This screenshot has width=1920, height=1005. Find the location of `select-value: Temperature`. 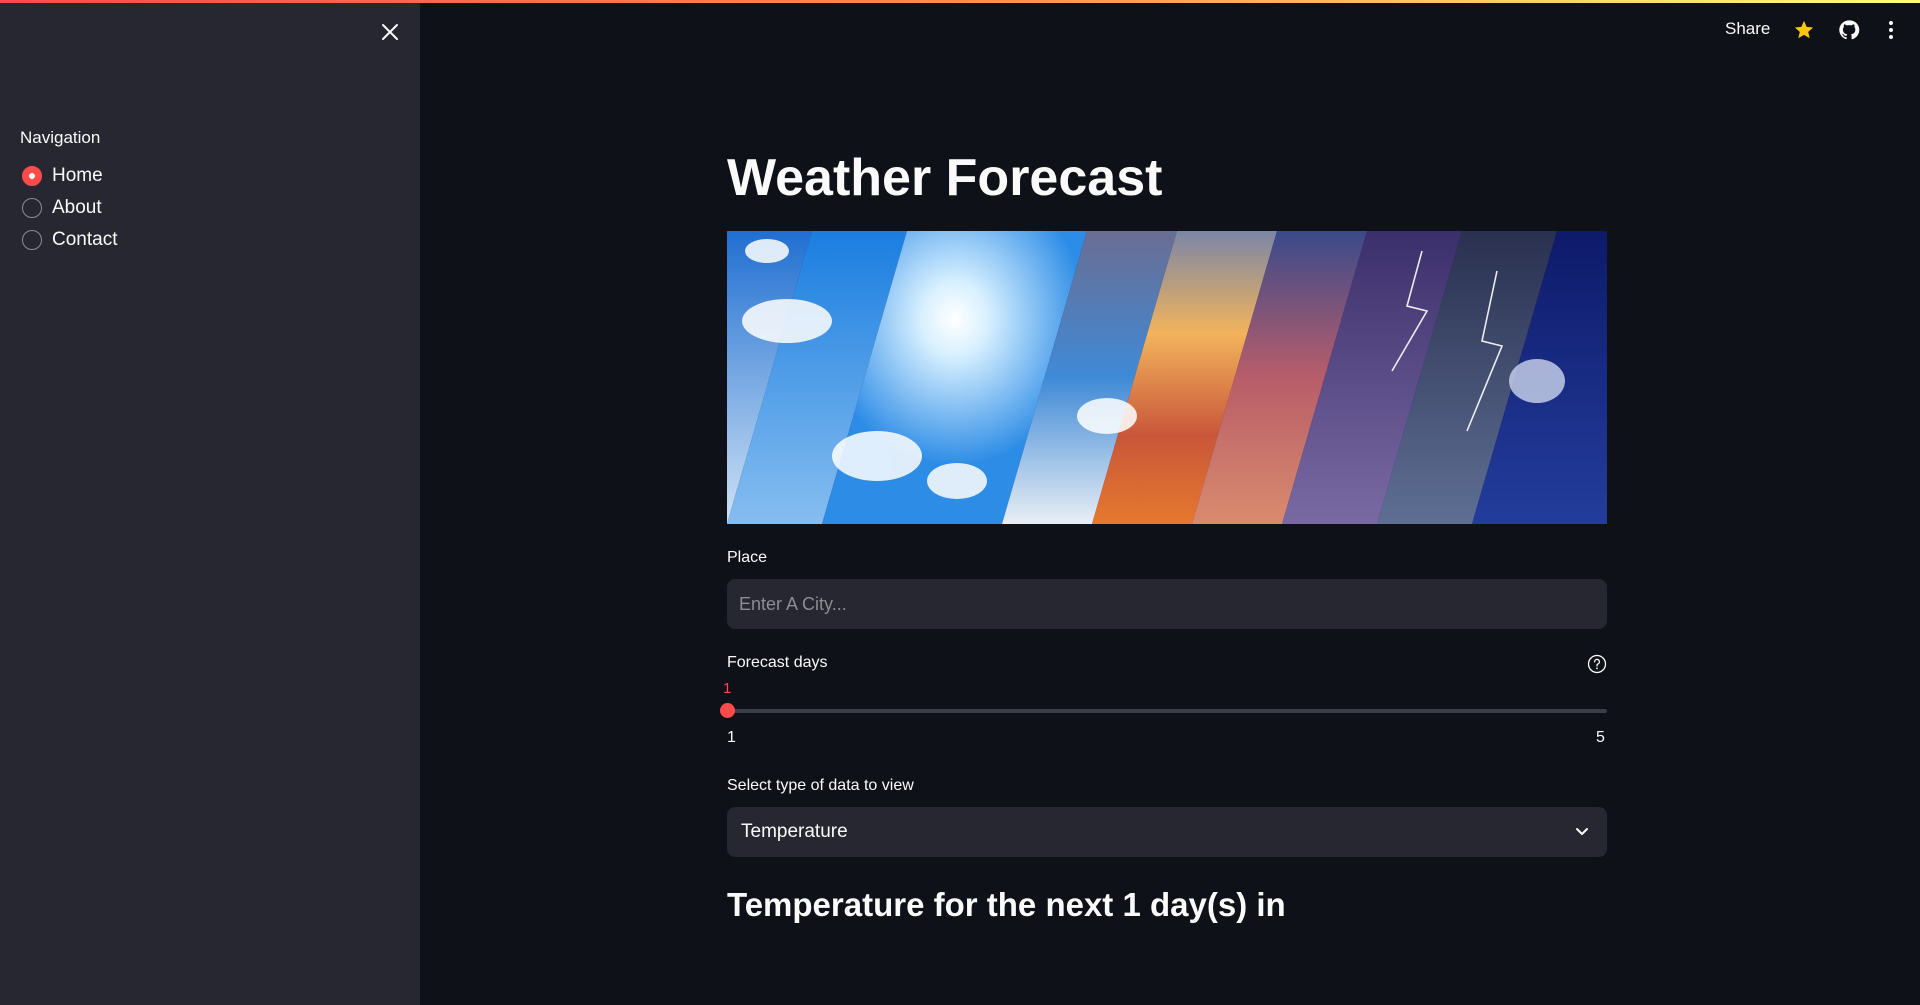

select-value: Temperature is located at coordinates (794, 831).